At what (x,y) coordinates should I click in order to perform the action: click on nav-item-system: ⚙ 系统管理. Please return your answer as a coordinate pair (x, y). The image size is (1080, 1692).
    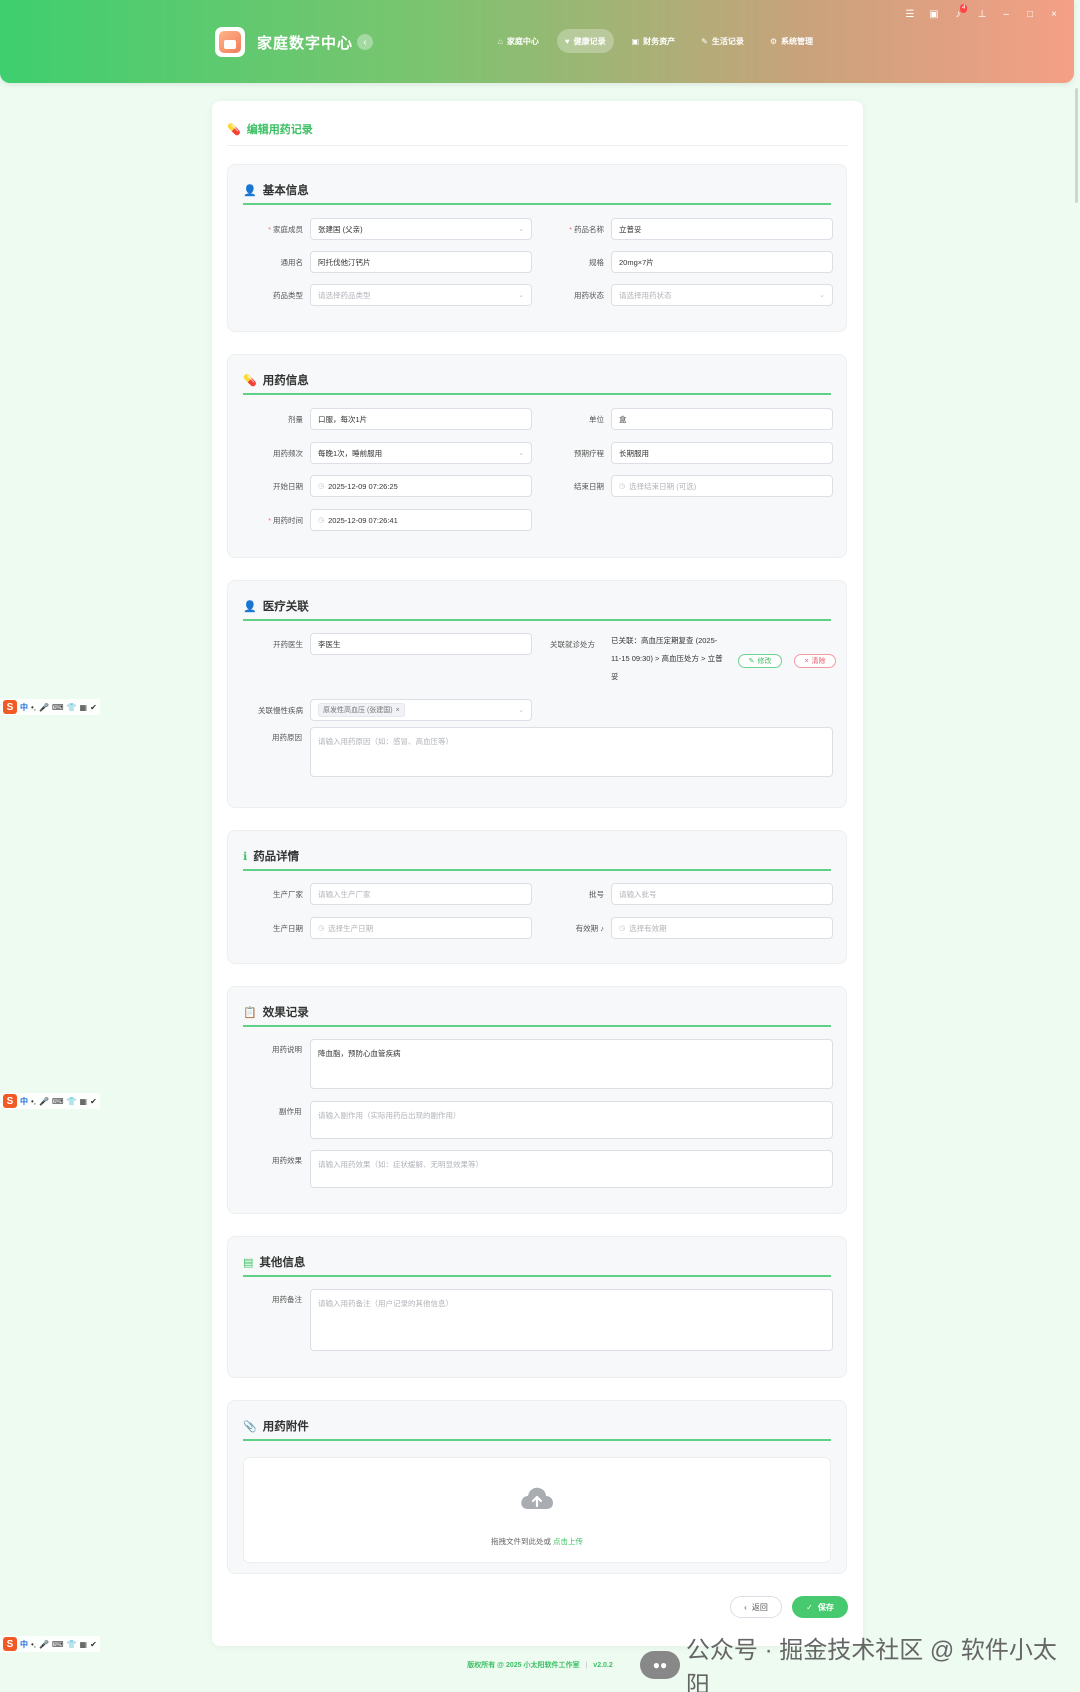
    Looking at the image, I should click on (791, 41).